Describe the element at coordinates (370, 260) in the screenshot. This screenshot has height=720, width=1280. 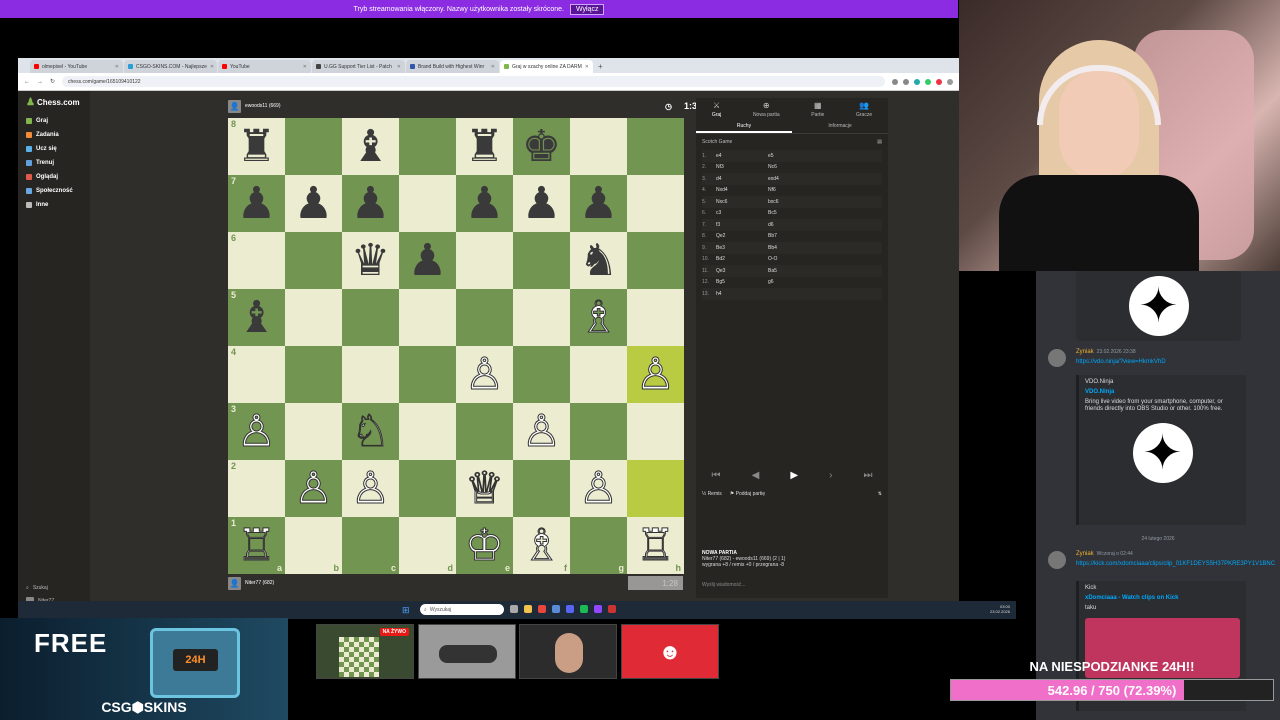
I see `chess-piece: ♛` at that location.